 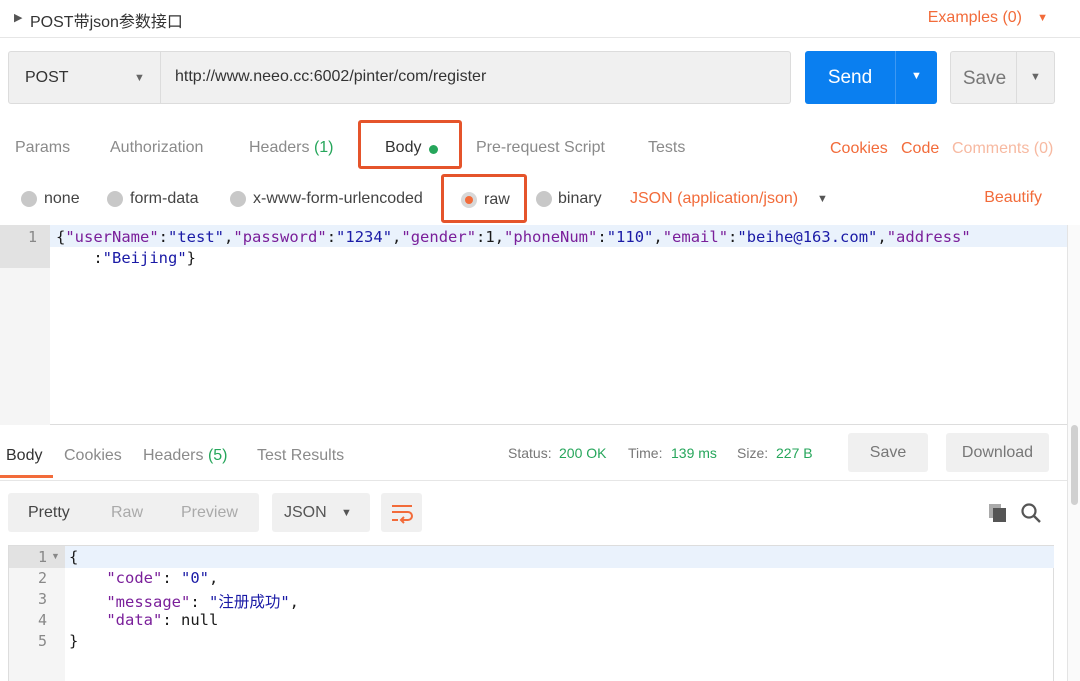 What do you see at coordinates (1031, 513) in the screenshot?
I see `search-icon` at bounding box center [1031, 513].